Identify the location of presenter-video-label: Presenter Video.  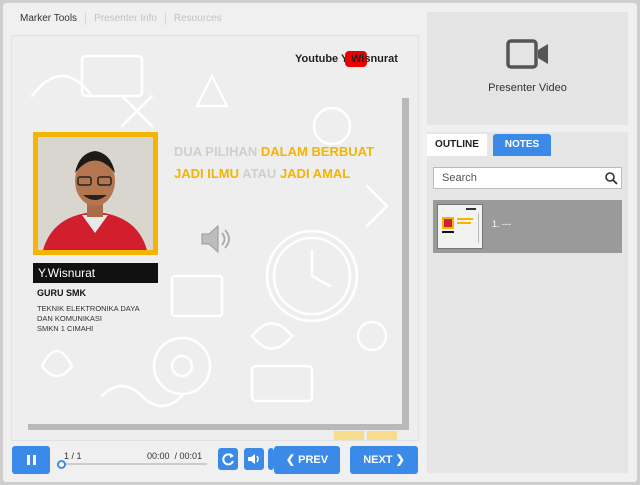
(527, 88).